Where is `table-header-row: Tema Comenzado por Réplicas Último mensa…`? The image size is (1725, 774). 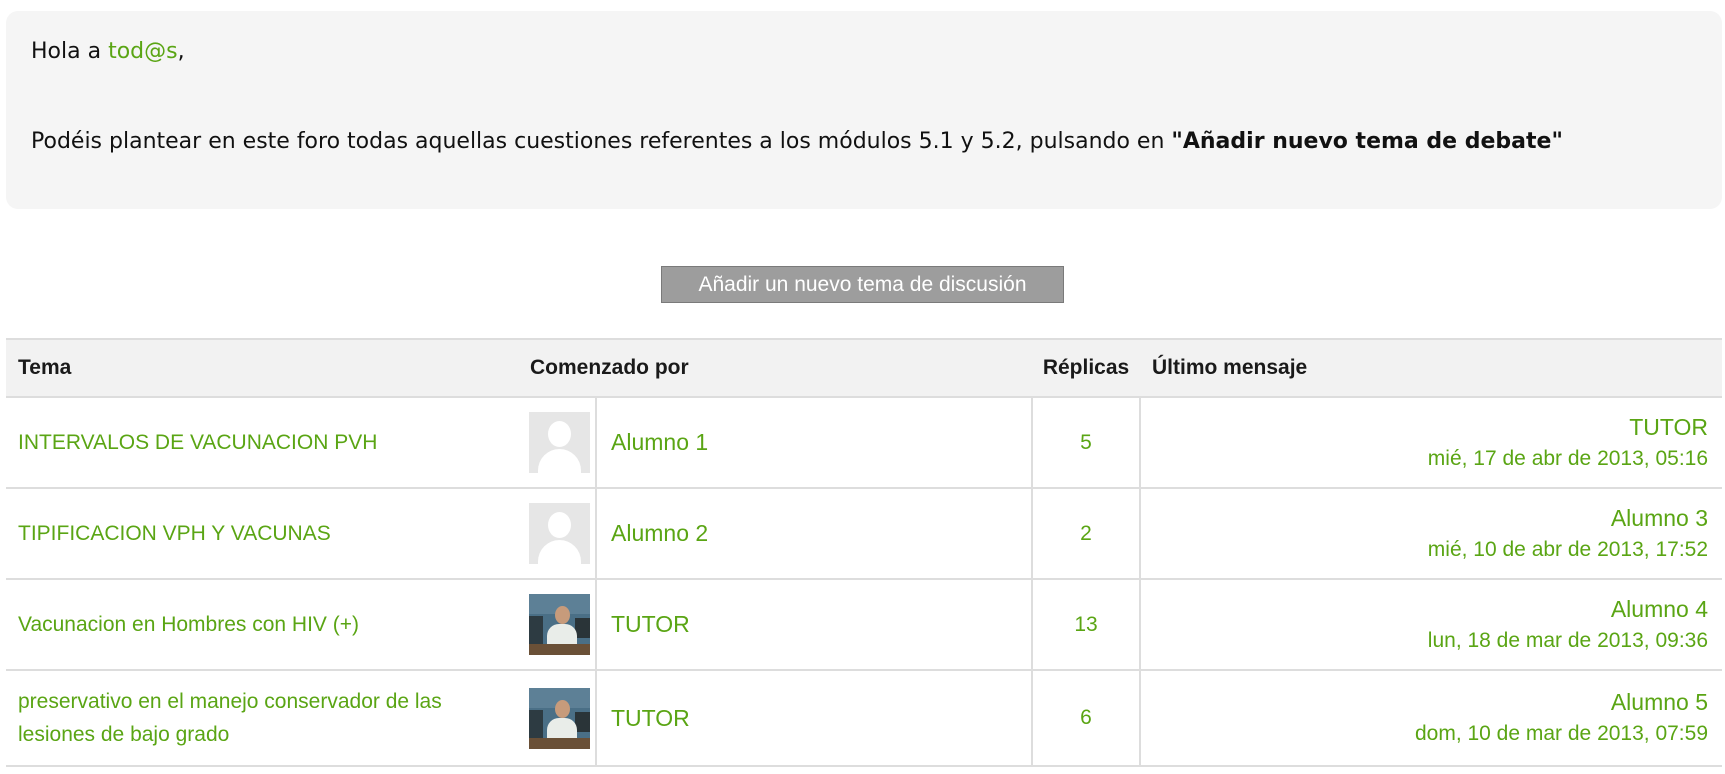
table-header-row: Tema Comenzado por Réplicas Último mensa… is located at coordinates (864, 368).